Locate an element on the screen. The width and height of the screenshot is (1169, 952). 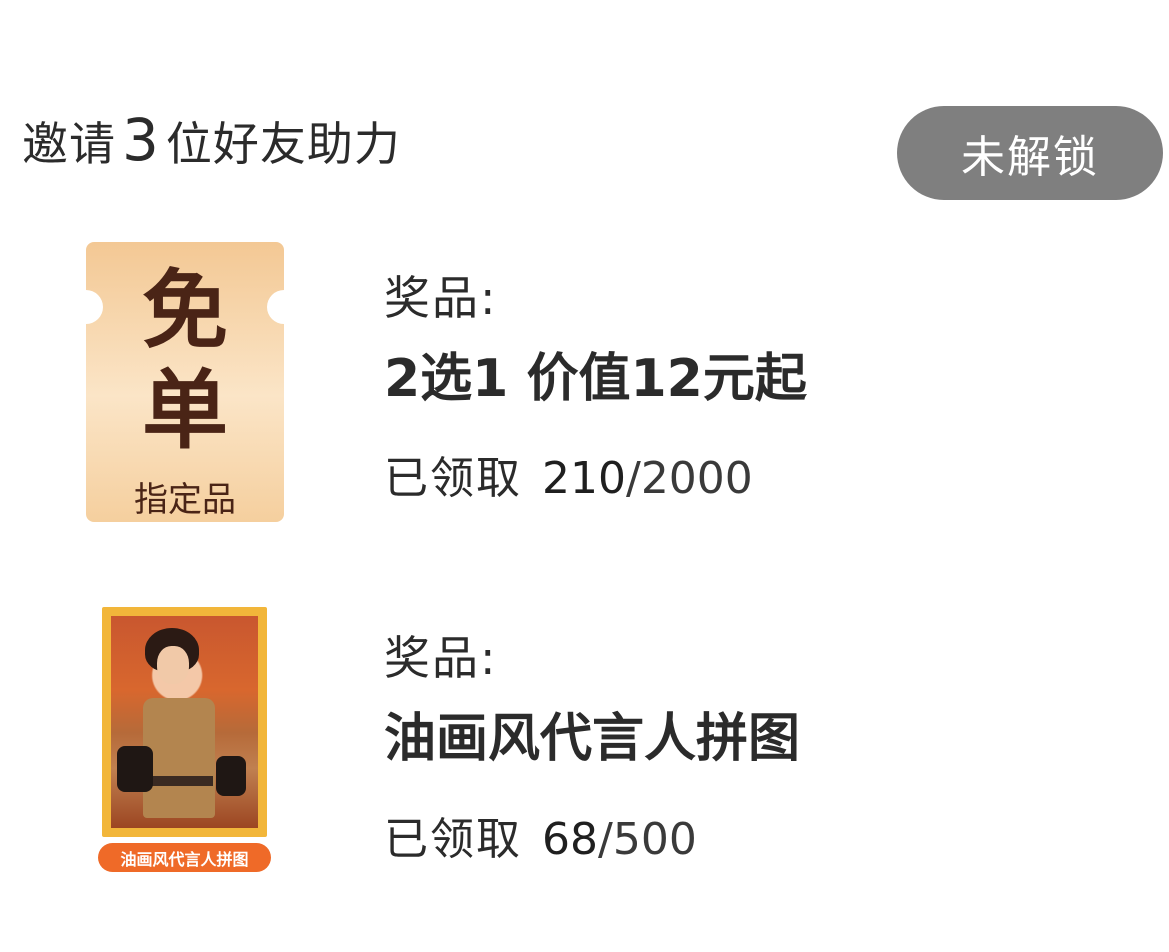
claimed-progress: 已领取 210 / 2000 is located at coordinates (568, 474).